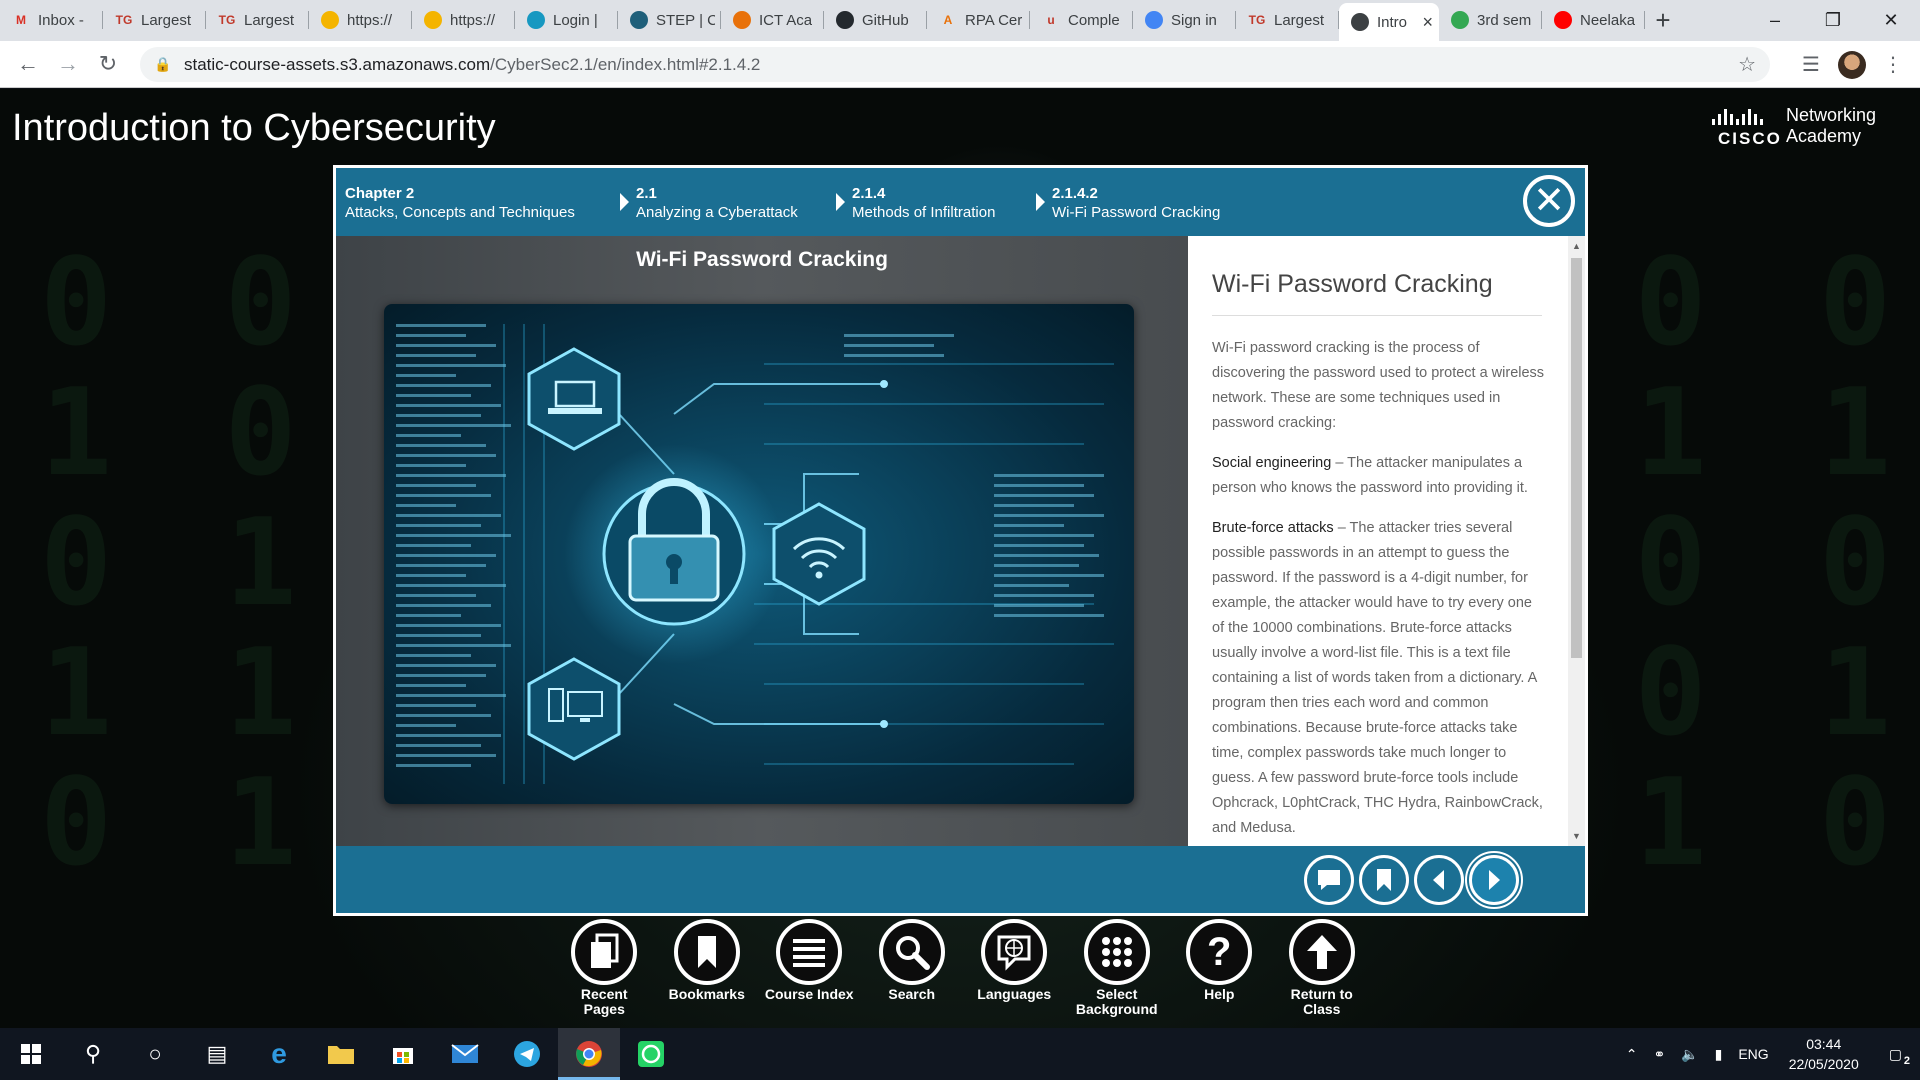 This screenshot has height=1080, width=1920. I want to click on dock-recent-pages: Recent Pages, so click(604, 969).